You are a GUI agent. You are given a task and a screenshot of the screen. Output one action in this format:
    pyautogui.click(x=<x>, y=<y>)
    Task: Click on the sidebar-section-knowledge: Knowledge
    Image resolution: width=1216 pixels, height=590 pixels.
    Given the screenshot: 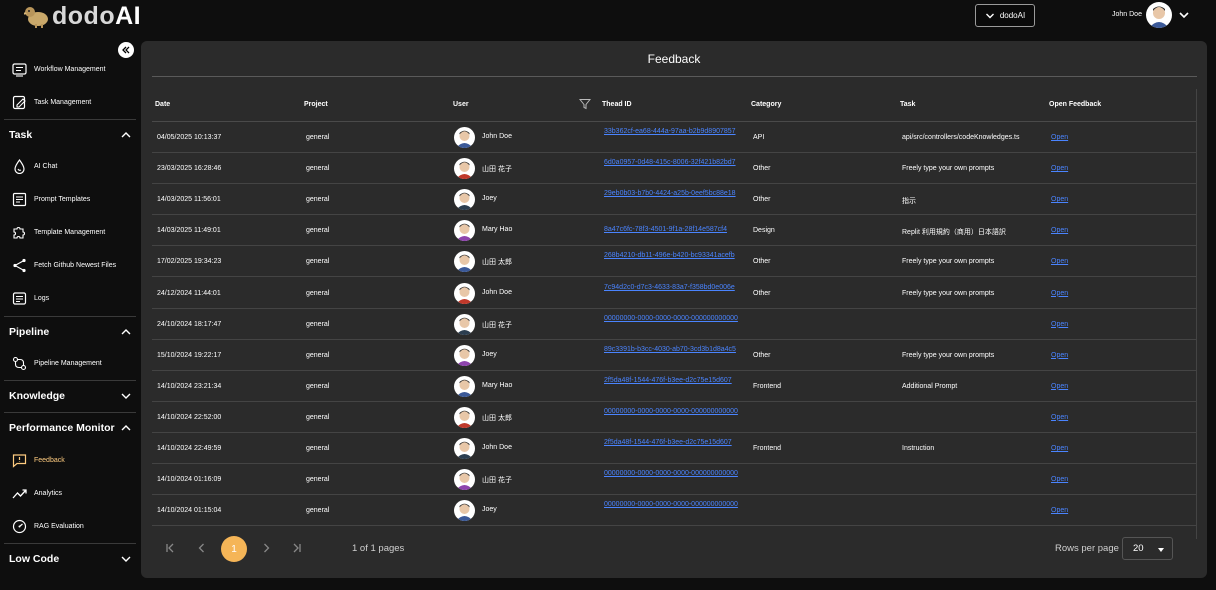 What is the action you would take?
    pyautogui.click(x=70, y=396)
    